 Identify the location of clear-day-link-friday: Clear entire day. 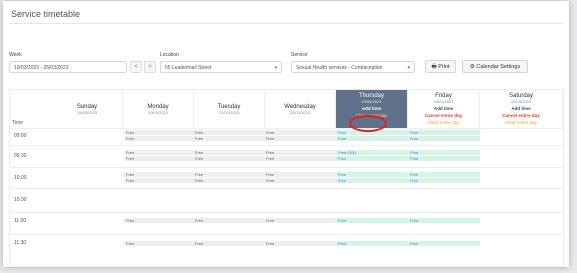
(443, 122).